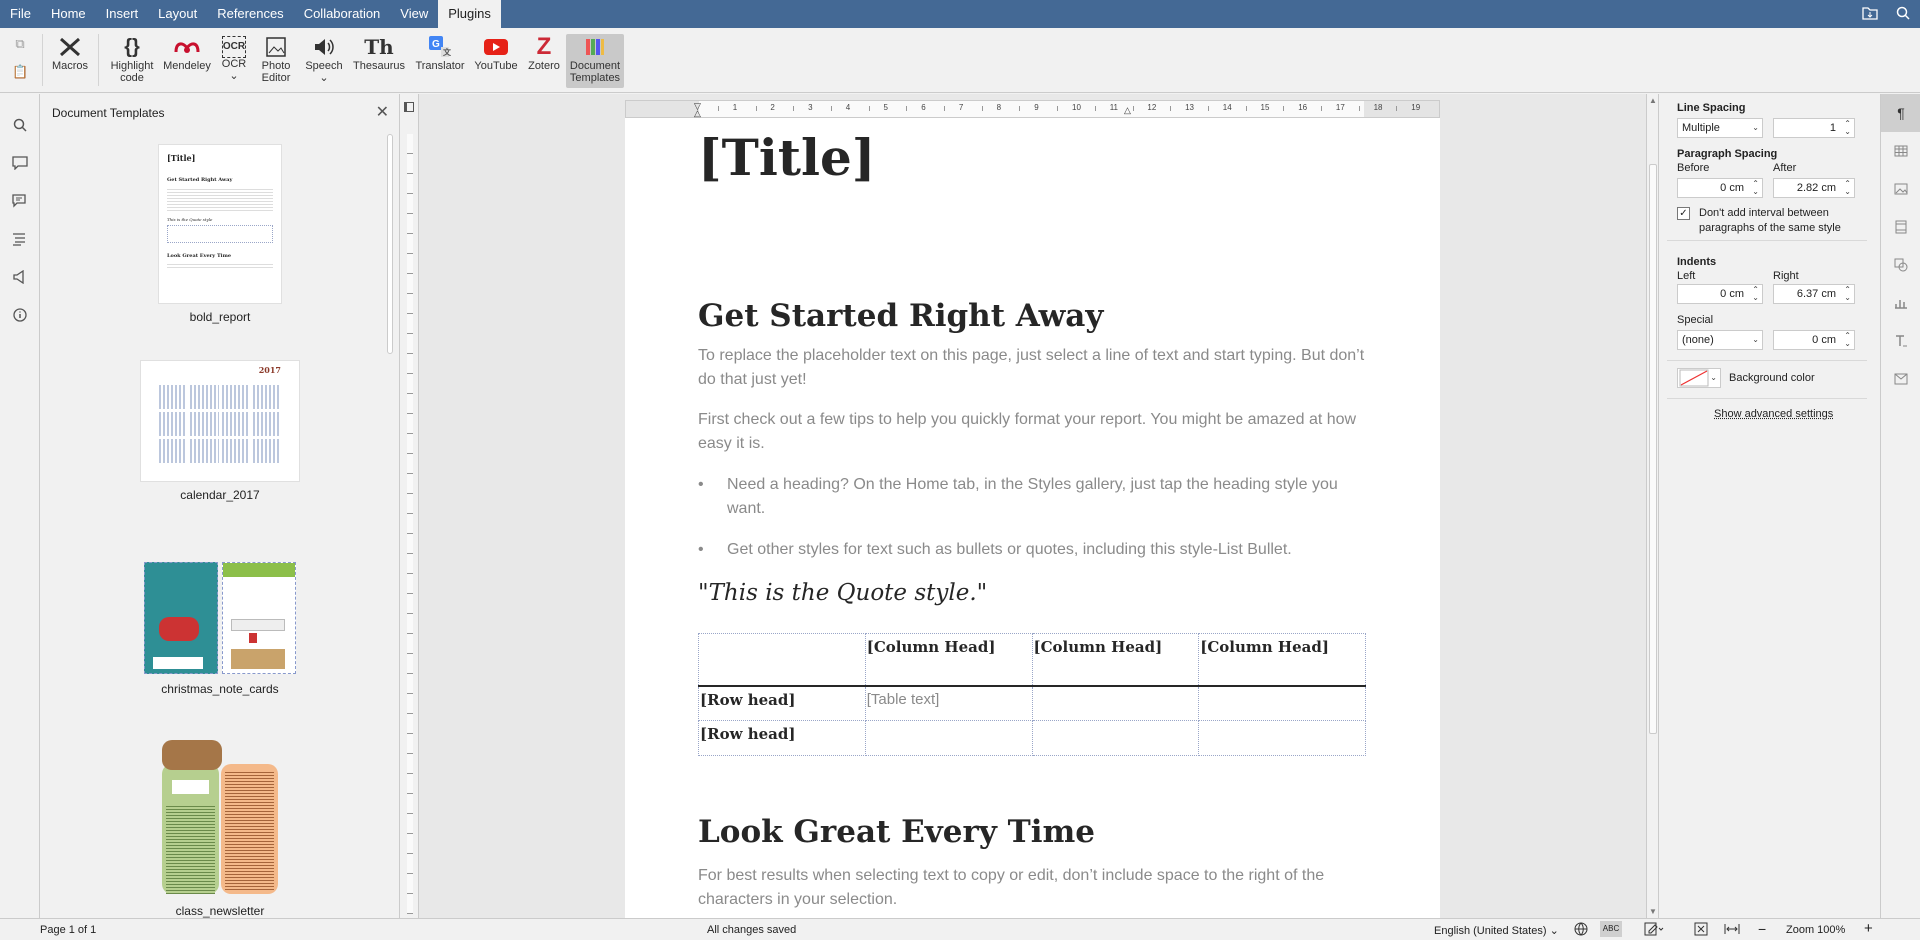 This screenshot has height=940, width=1920. What do you see at coordinates (1900, 303) in the screenshot?
I see `chart-settings-icon` at bounding box center [1900, 303].